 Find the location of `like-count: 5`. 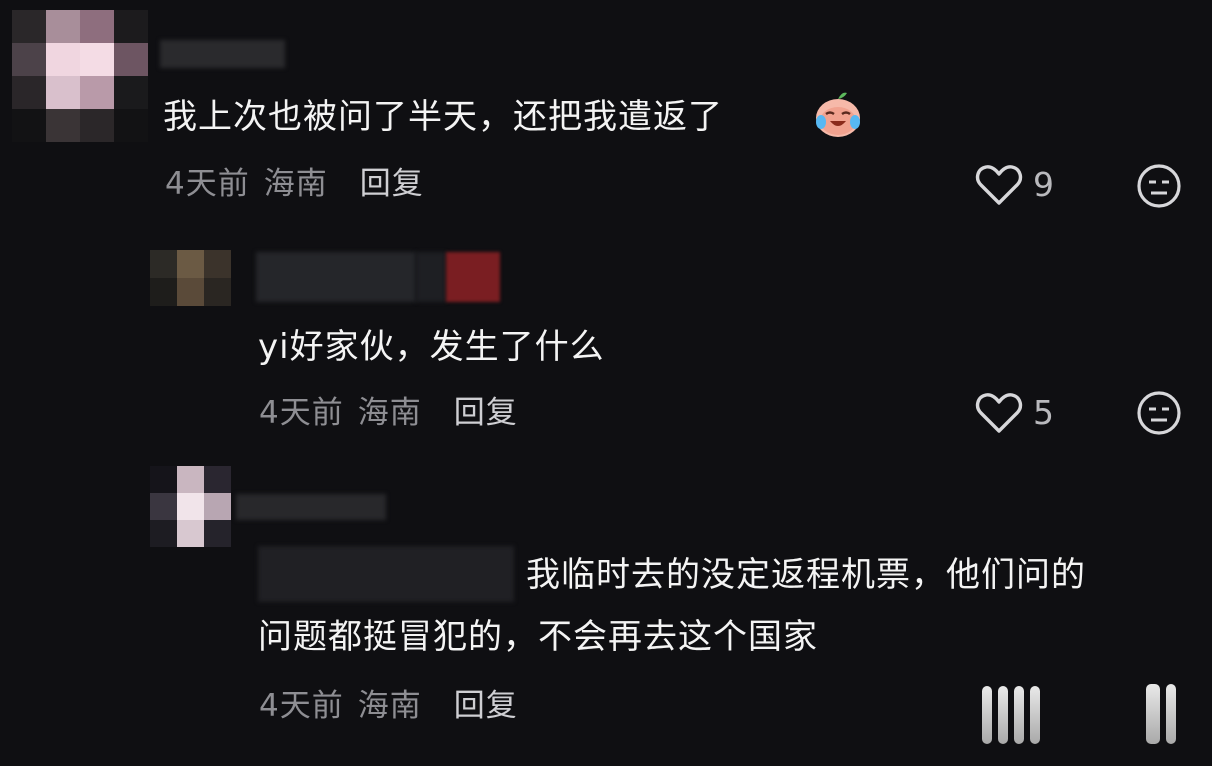

like-count: 5 is located at coordinates (1043, 412).